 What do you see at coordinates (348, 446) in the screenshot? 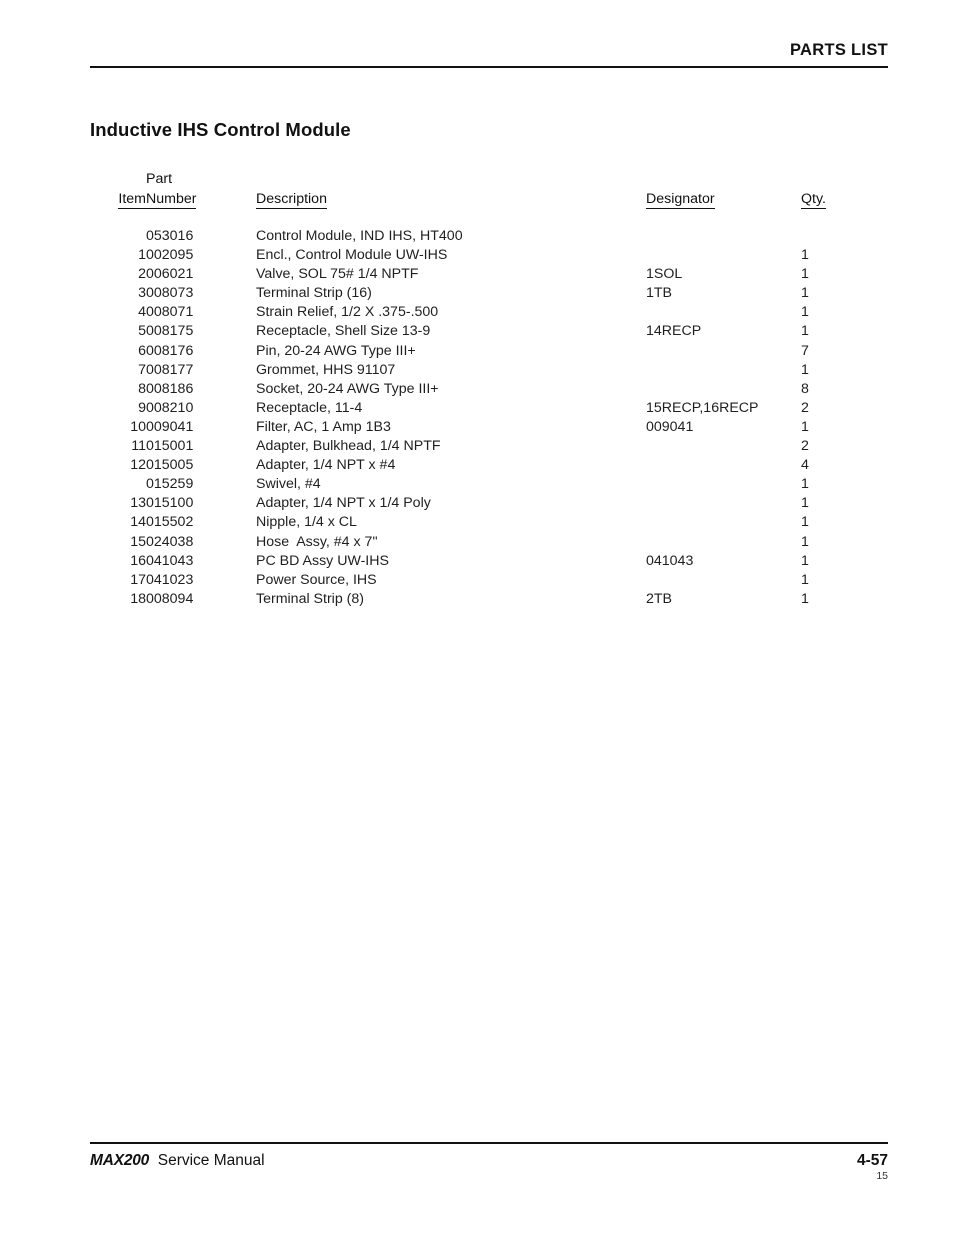
I see `cell-desc: Adapter, Bulkhead, 1/4 NPTF` at bounding box center [348, 446].